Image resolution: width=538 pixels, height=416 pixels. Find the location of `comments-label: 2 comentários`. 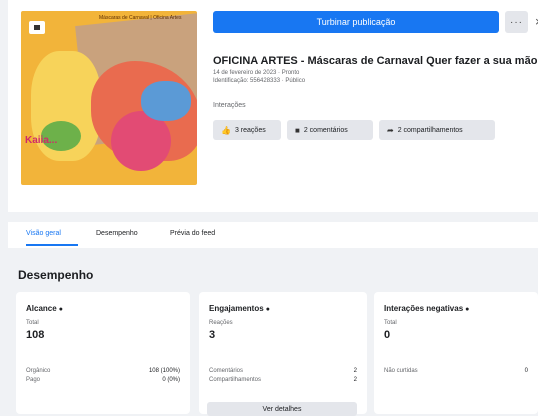

comments-label: 2 comentários is located at coordinates (325, 130).